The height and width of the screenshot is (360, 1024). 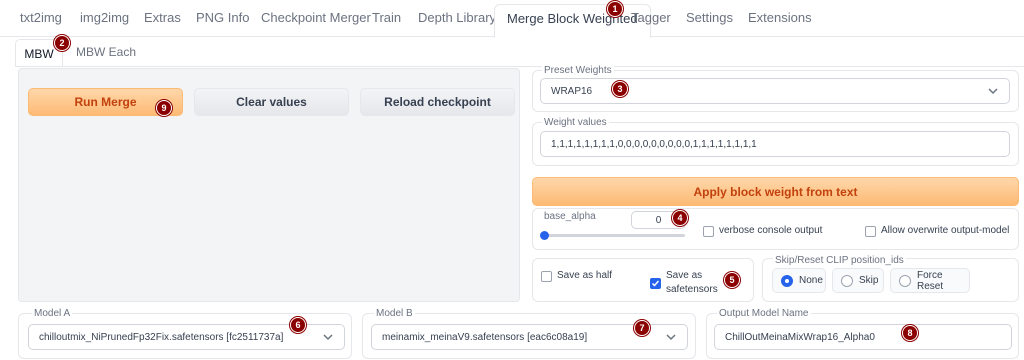 I want to click on checkmark-icon, so click(x=655, y=283).